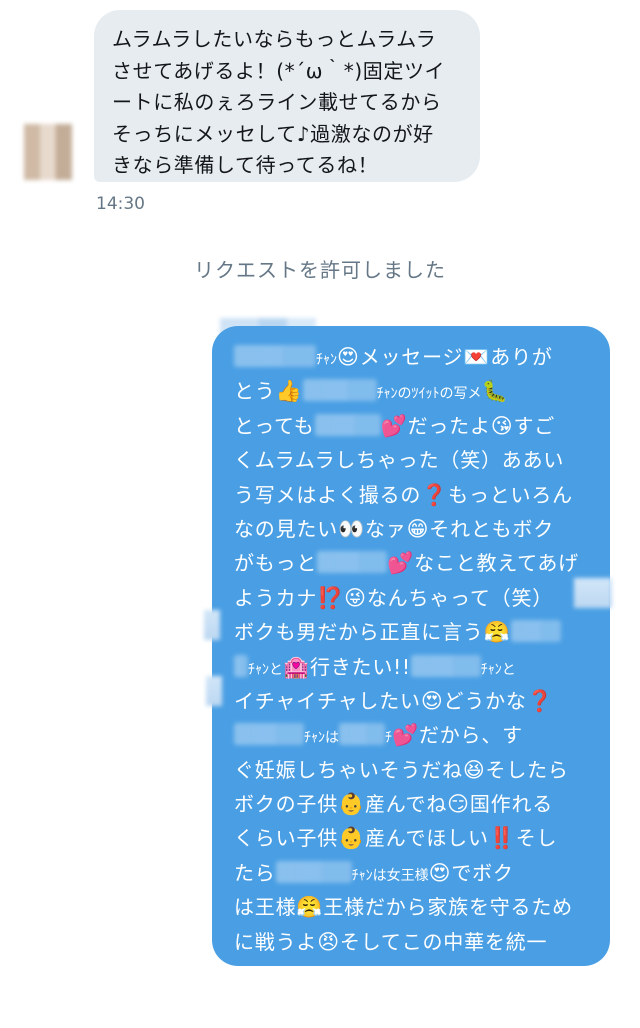  Describe the element at coordinates (474, 769) in the screenshot. I see `laughing-emoji: 😆` at that location.